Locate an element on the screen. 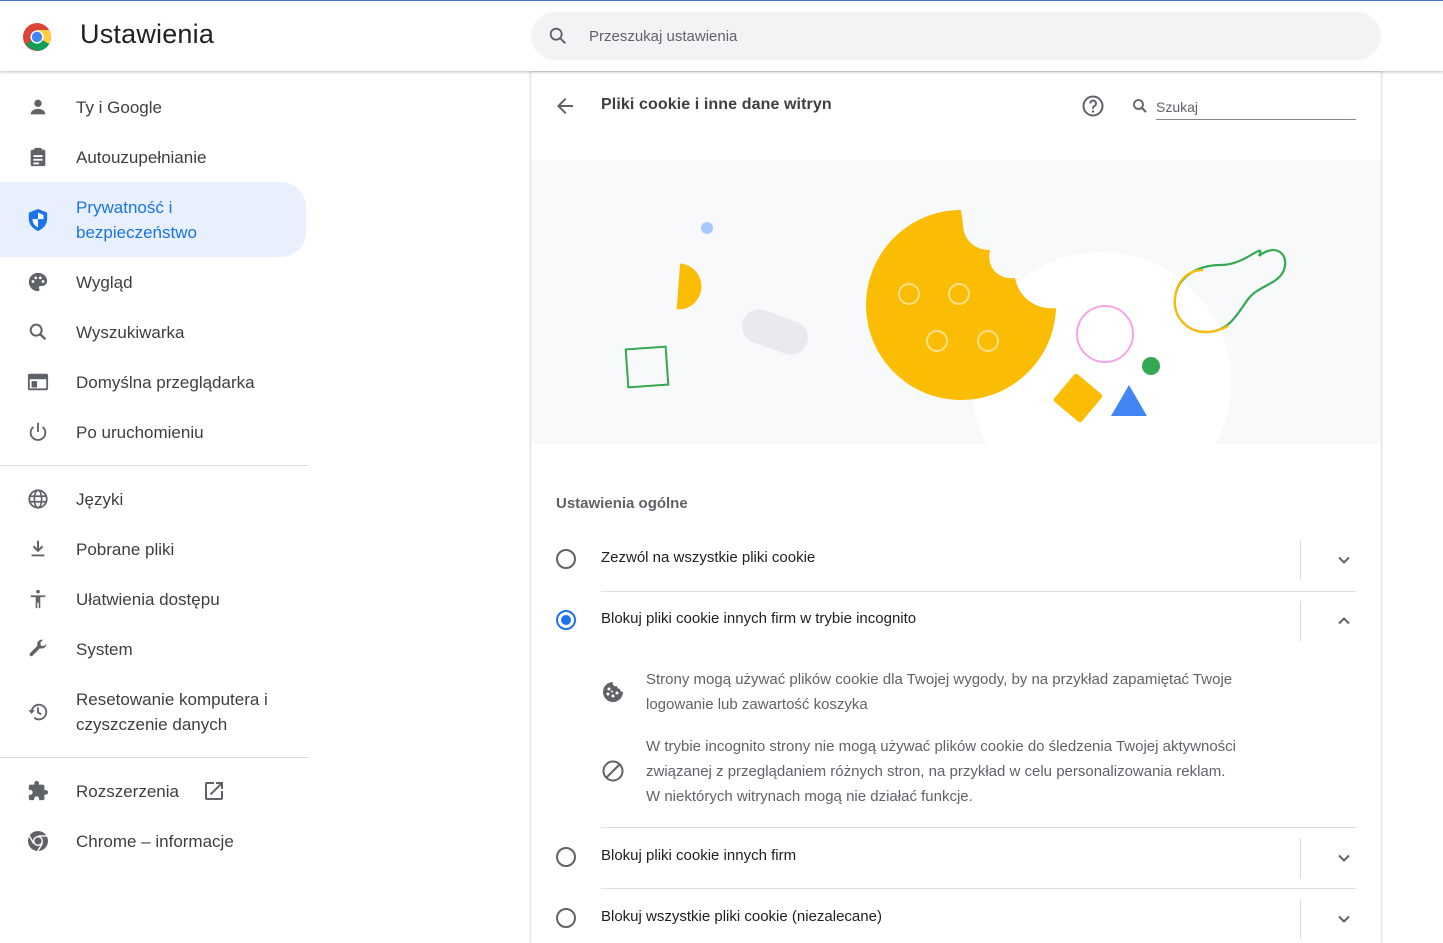 The height and width of the screenshot is (943, 1443). sidebar-item-privacy-security: Prywatność i bezpieczeństwo is located at coordinates (153, 219).